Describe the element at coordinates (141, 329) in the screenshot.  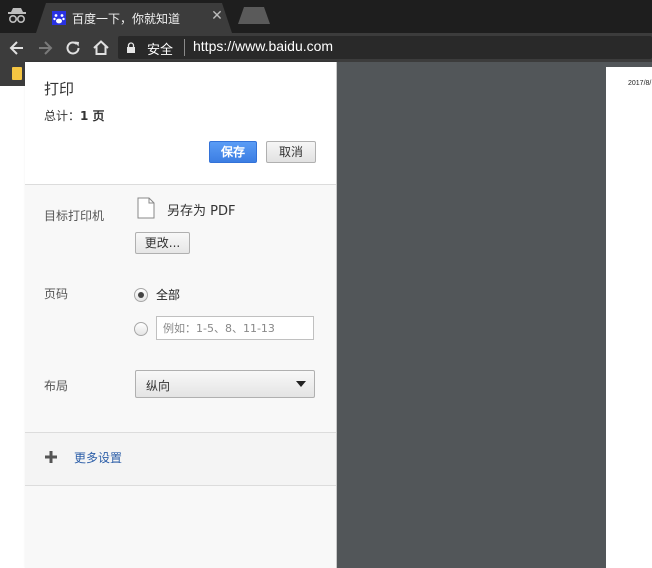
I see `pages-custom-radio` at that location.